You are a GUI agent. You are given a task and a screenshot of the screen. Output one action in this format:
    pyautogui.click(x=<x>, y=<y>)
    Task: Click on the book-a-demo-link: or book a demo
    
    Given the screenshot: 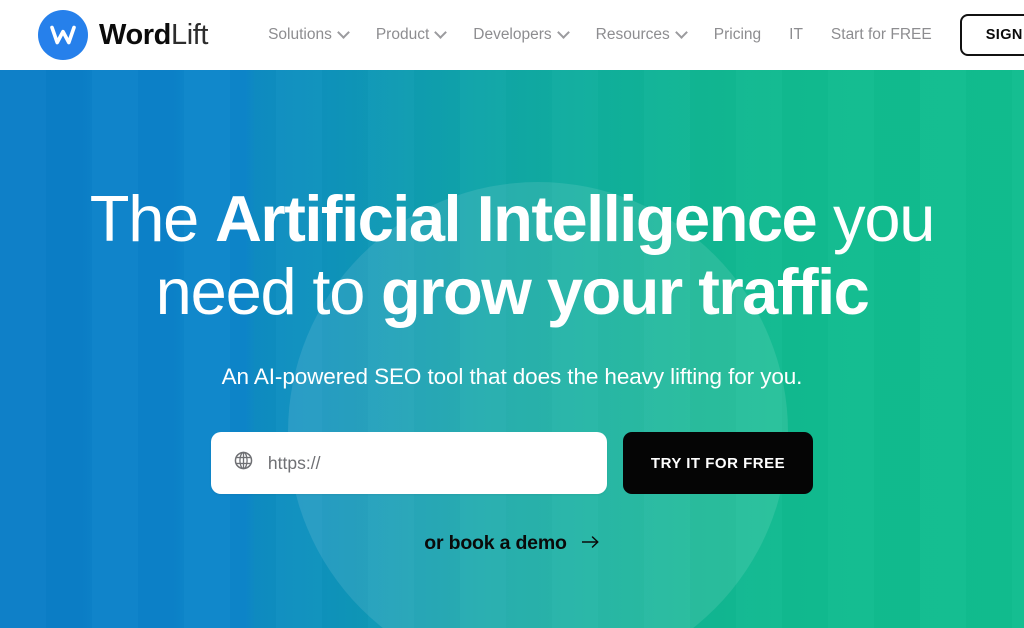 What is the action you would take?
    pyautogui.click(x=511, y=543)
    